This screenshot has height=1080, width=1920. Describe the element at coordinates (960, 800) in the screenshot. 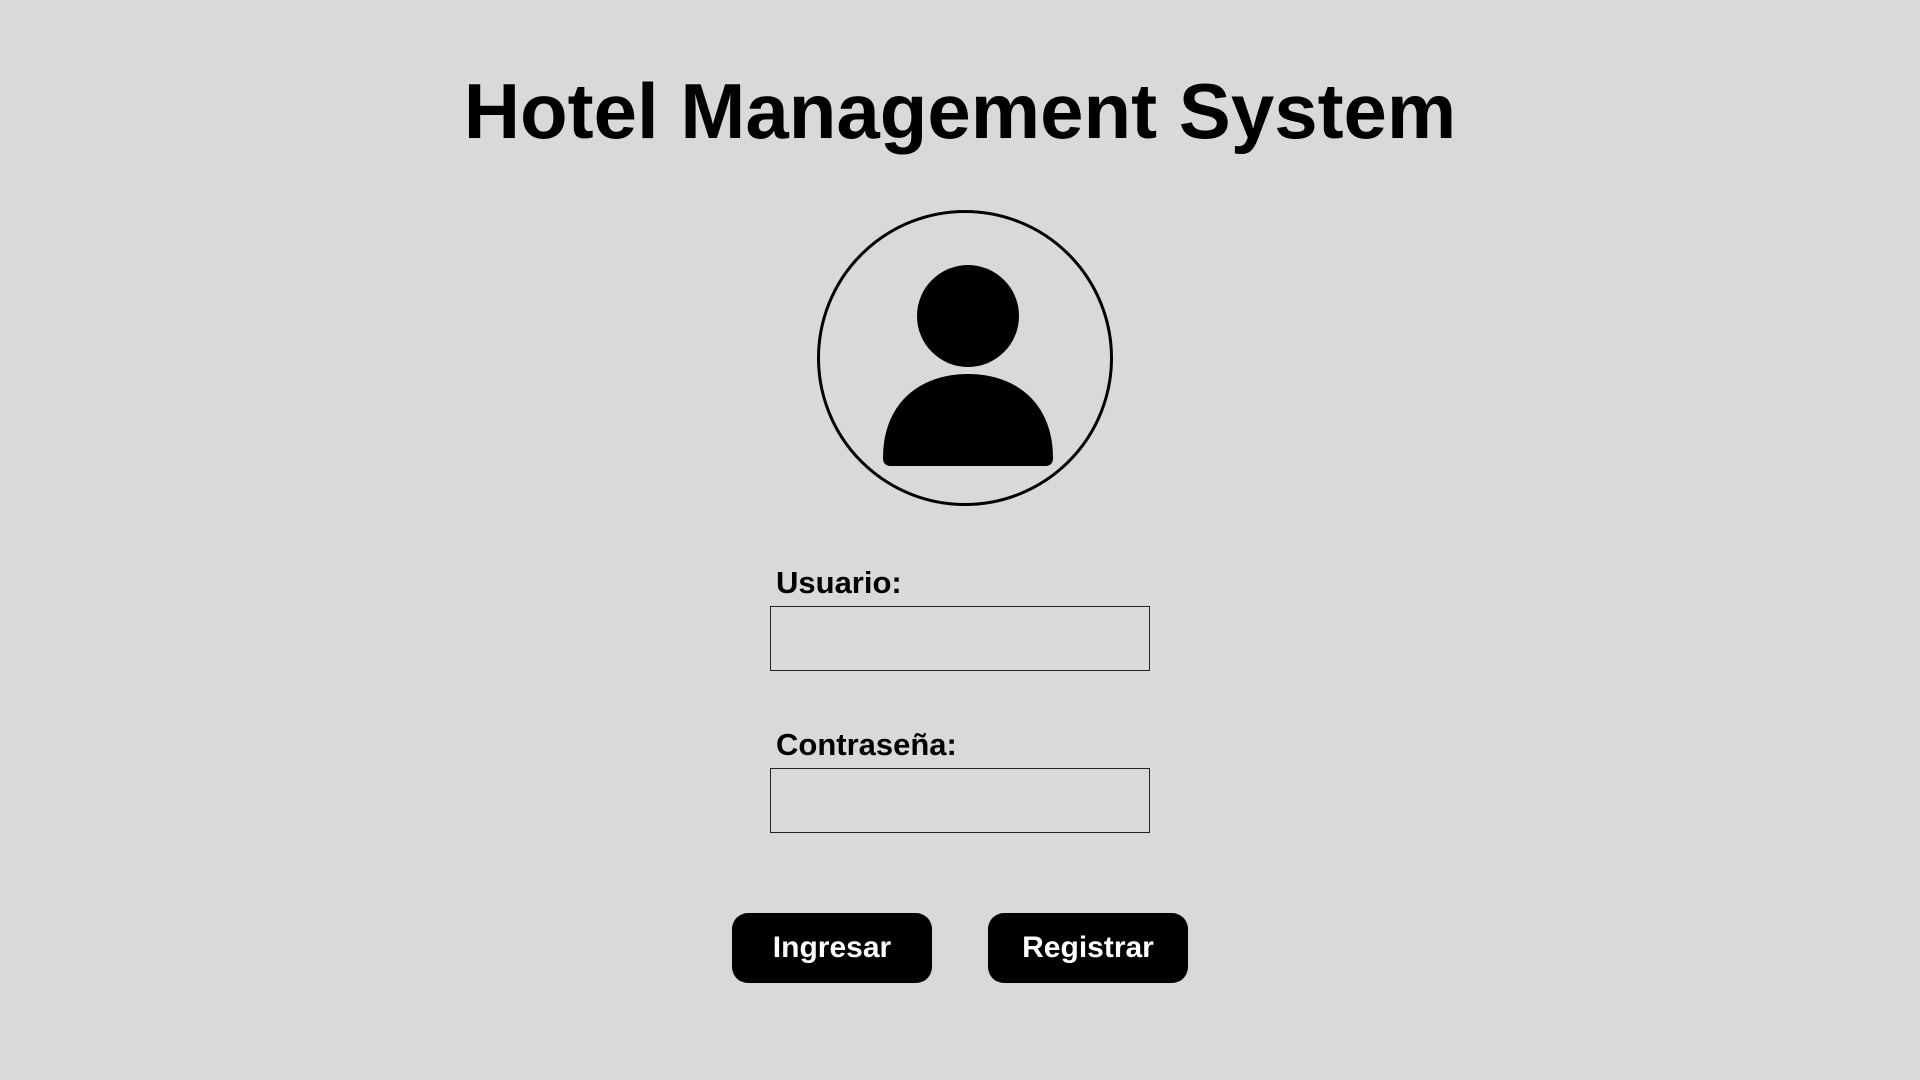

I see `password-input` at that location.